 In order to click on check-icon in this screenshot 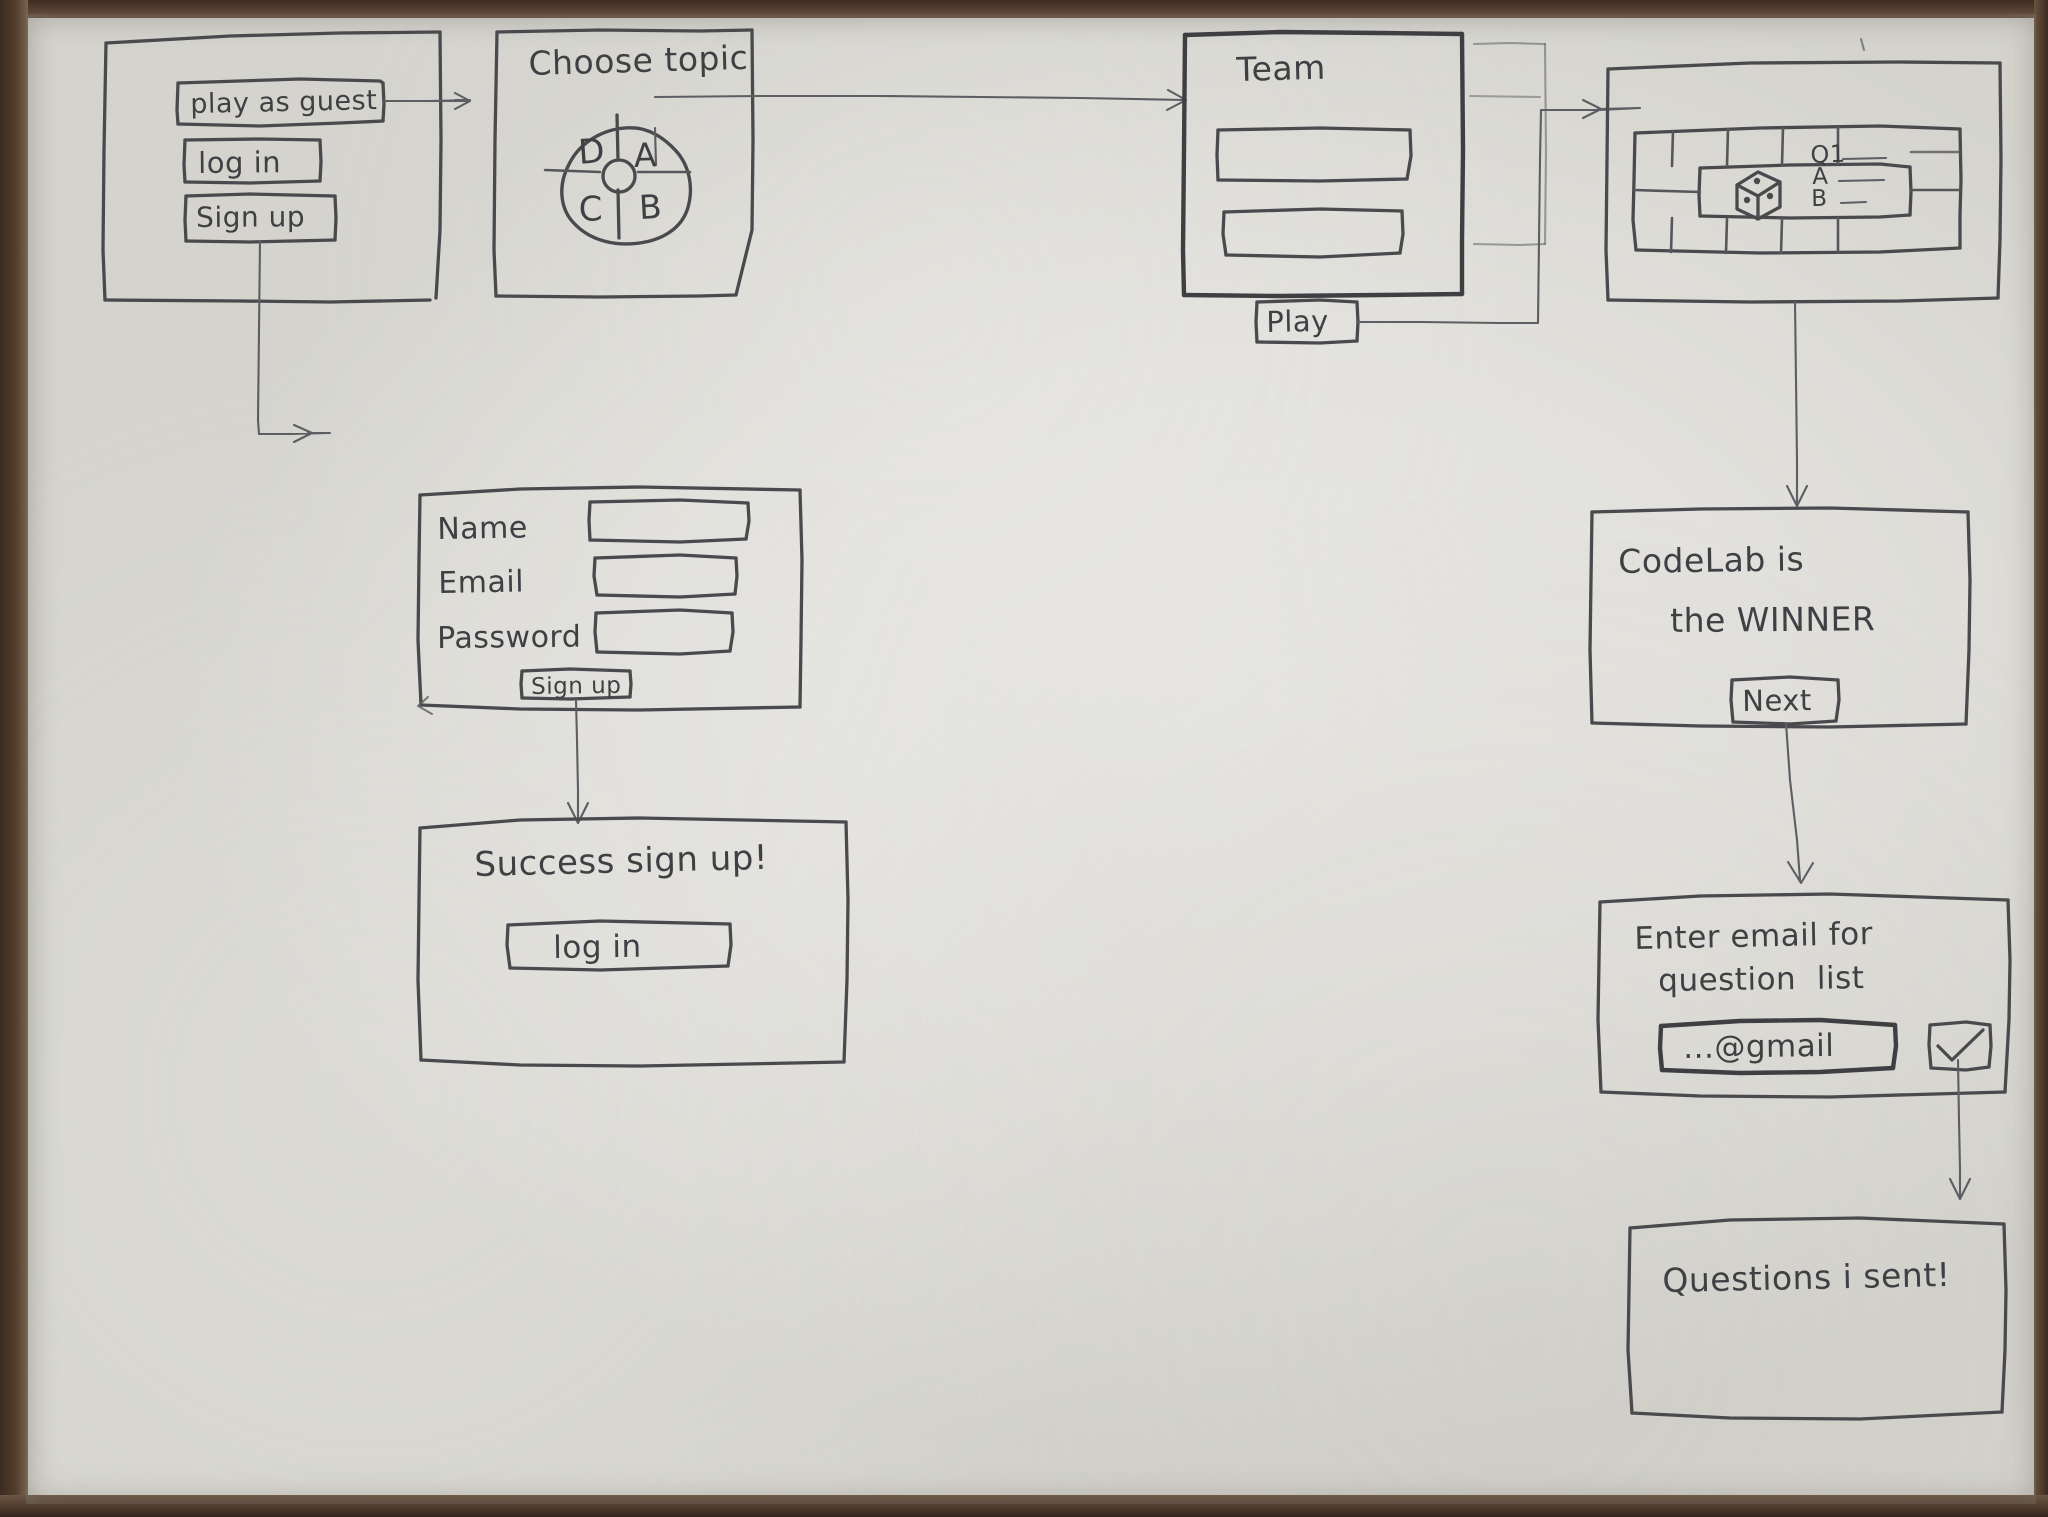, I will do `click(1960, 1045)`.